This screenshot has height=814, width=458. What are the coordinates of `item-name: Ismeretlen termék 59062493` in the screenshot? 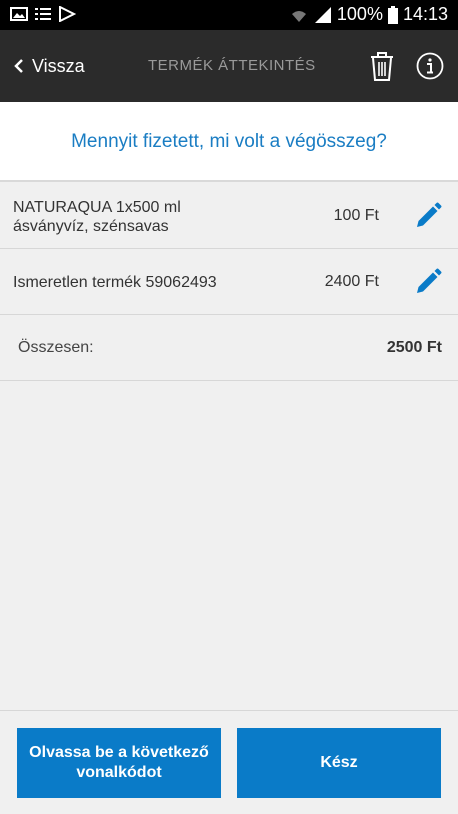 It's located at (115, 282).